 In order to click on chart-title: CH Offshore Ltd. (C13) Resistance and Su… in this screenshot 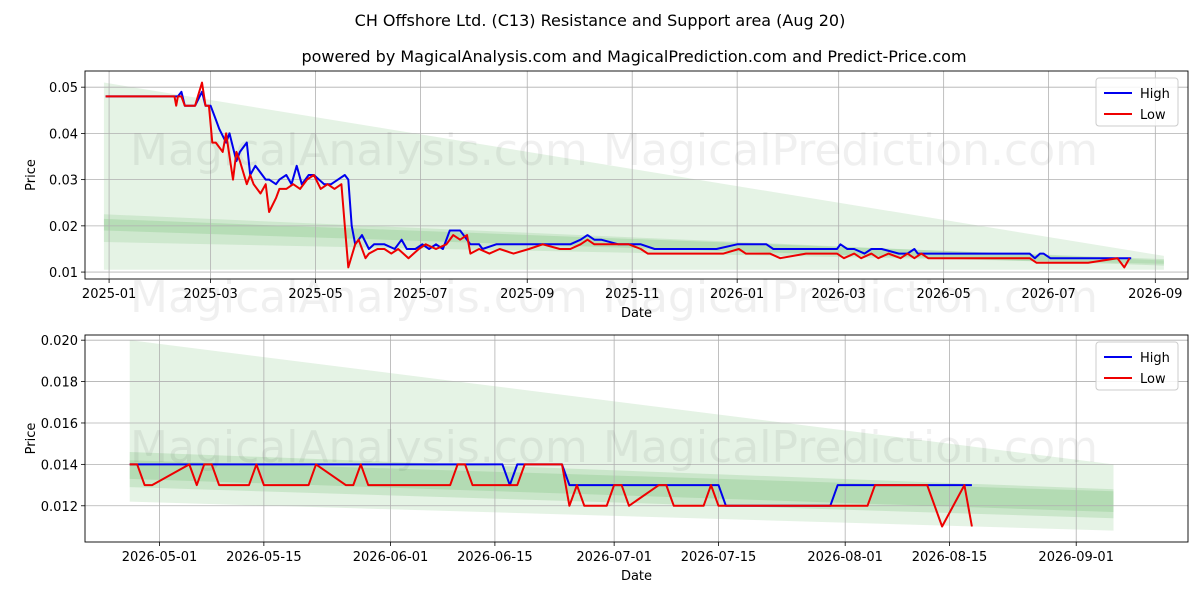, I will do `click(600, 20)`.